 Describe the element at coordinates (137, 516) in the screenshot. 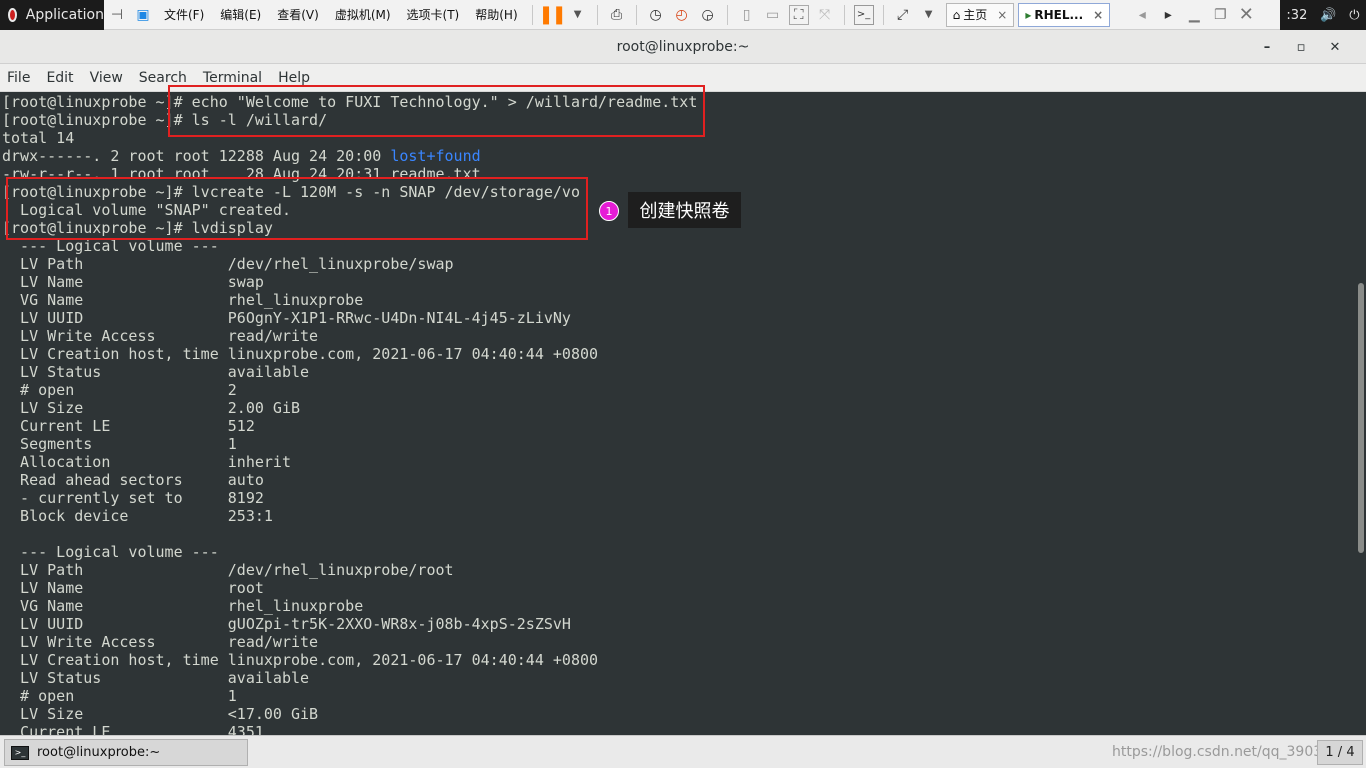

I see `terminal-line: Block device 253:1` at that location.